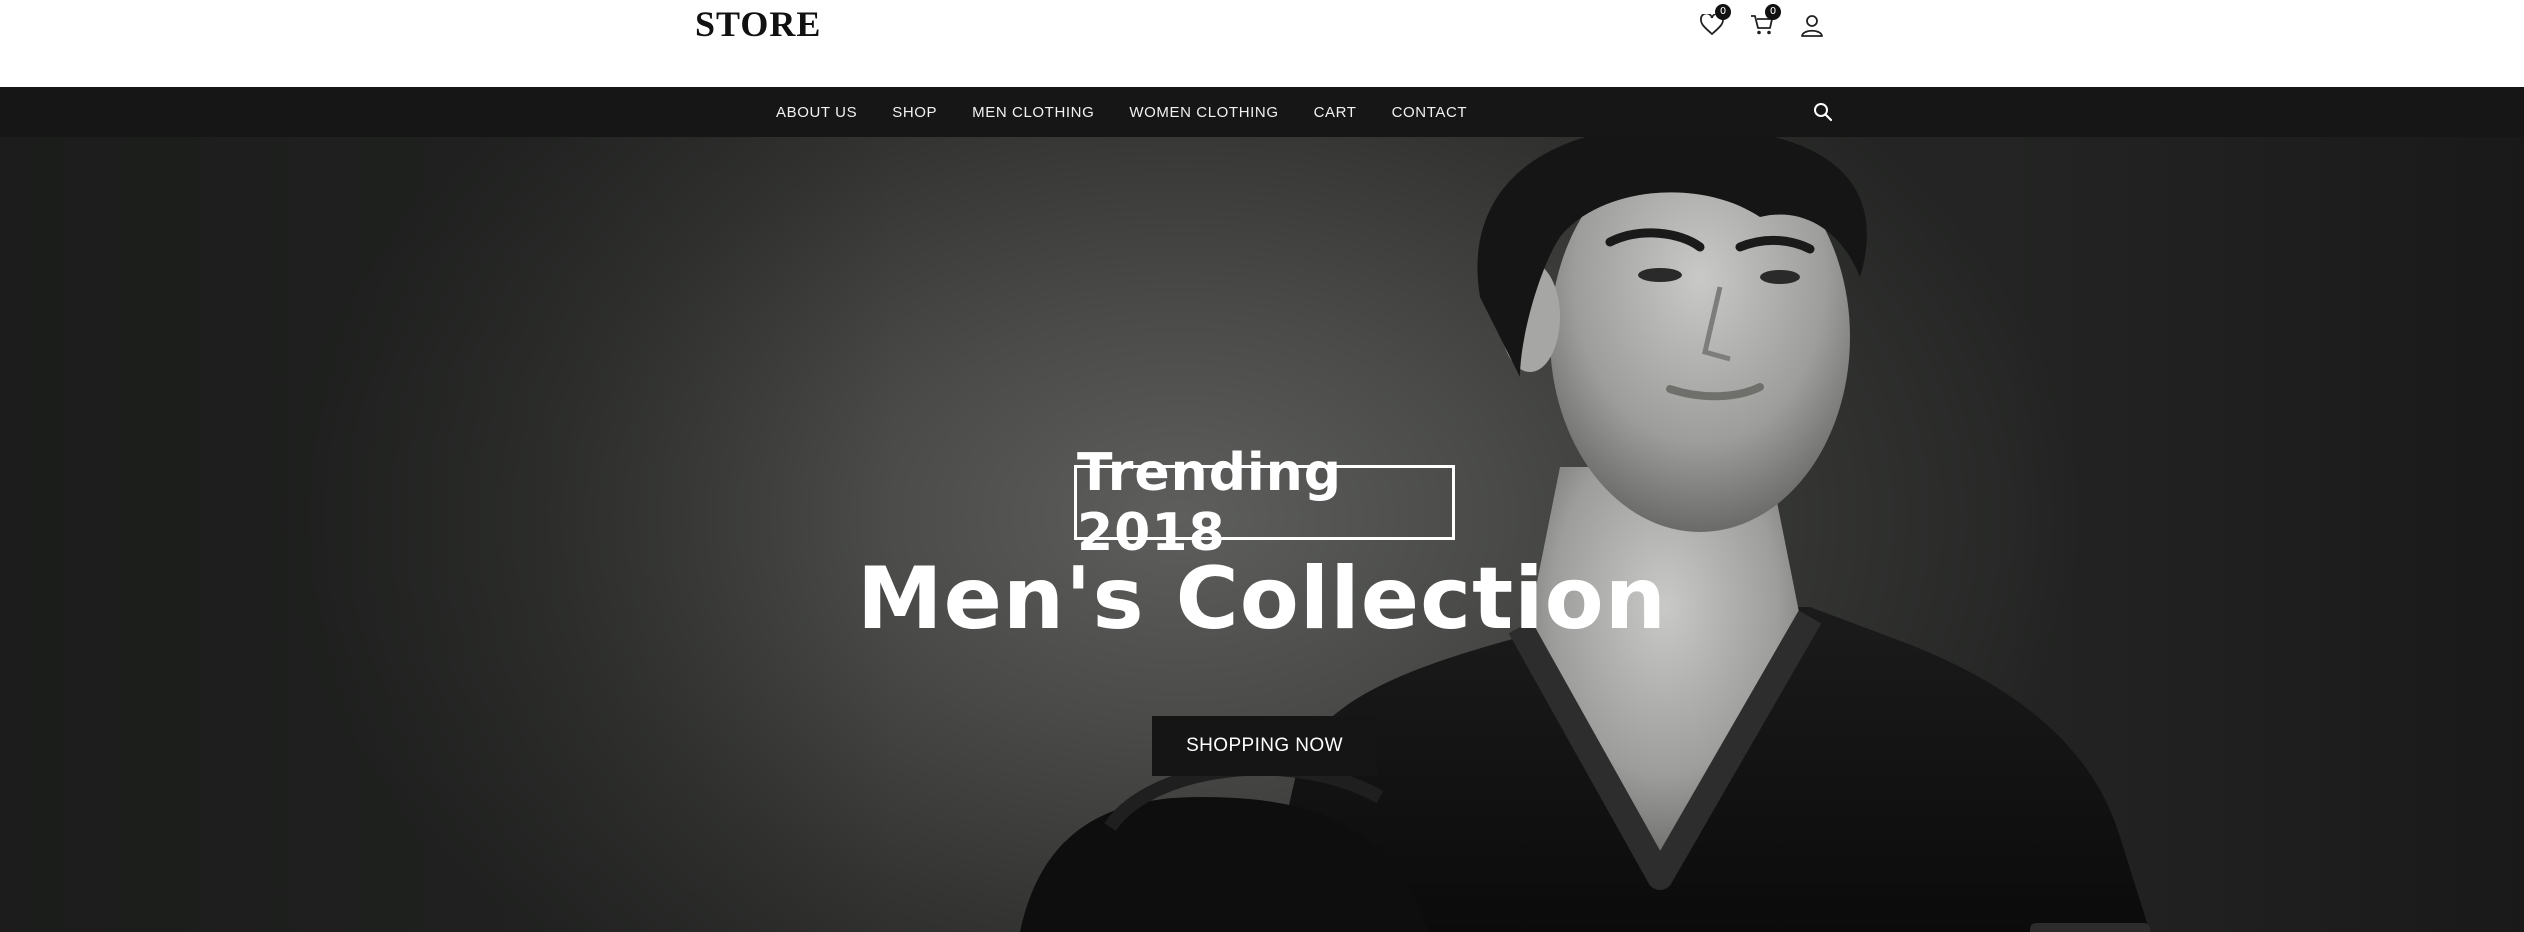 Image resolution: width=2524 pixels, height=932 pixels. Describe the element at coordinates (2090, 927) in the screenshot. I see `back-to-top-tab` at that location.